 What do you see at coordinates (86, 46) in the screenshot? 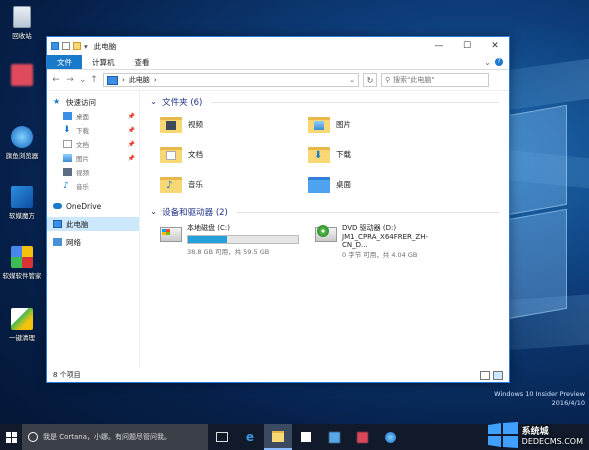
I see `customize-qa-icon: ▾` at bounding box center [86, 46].